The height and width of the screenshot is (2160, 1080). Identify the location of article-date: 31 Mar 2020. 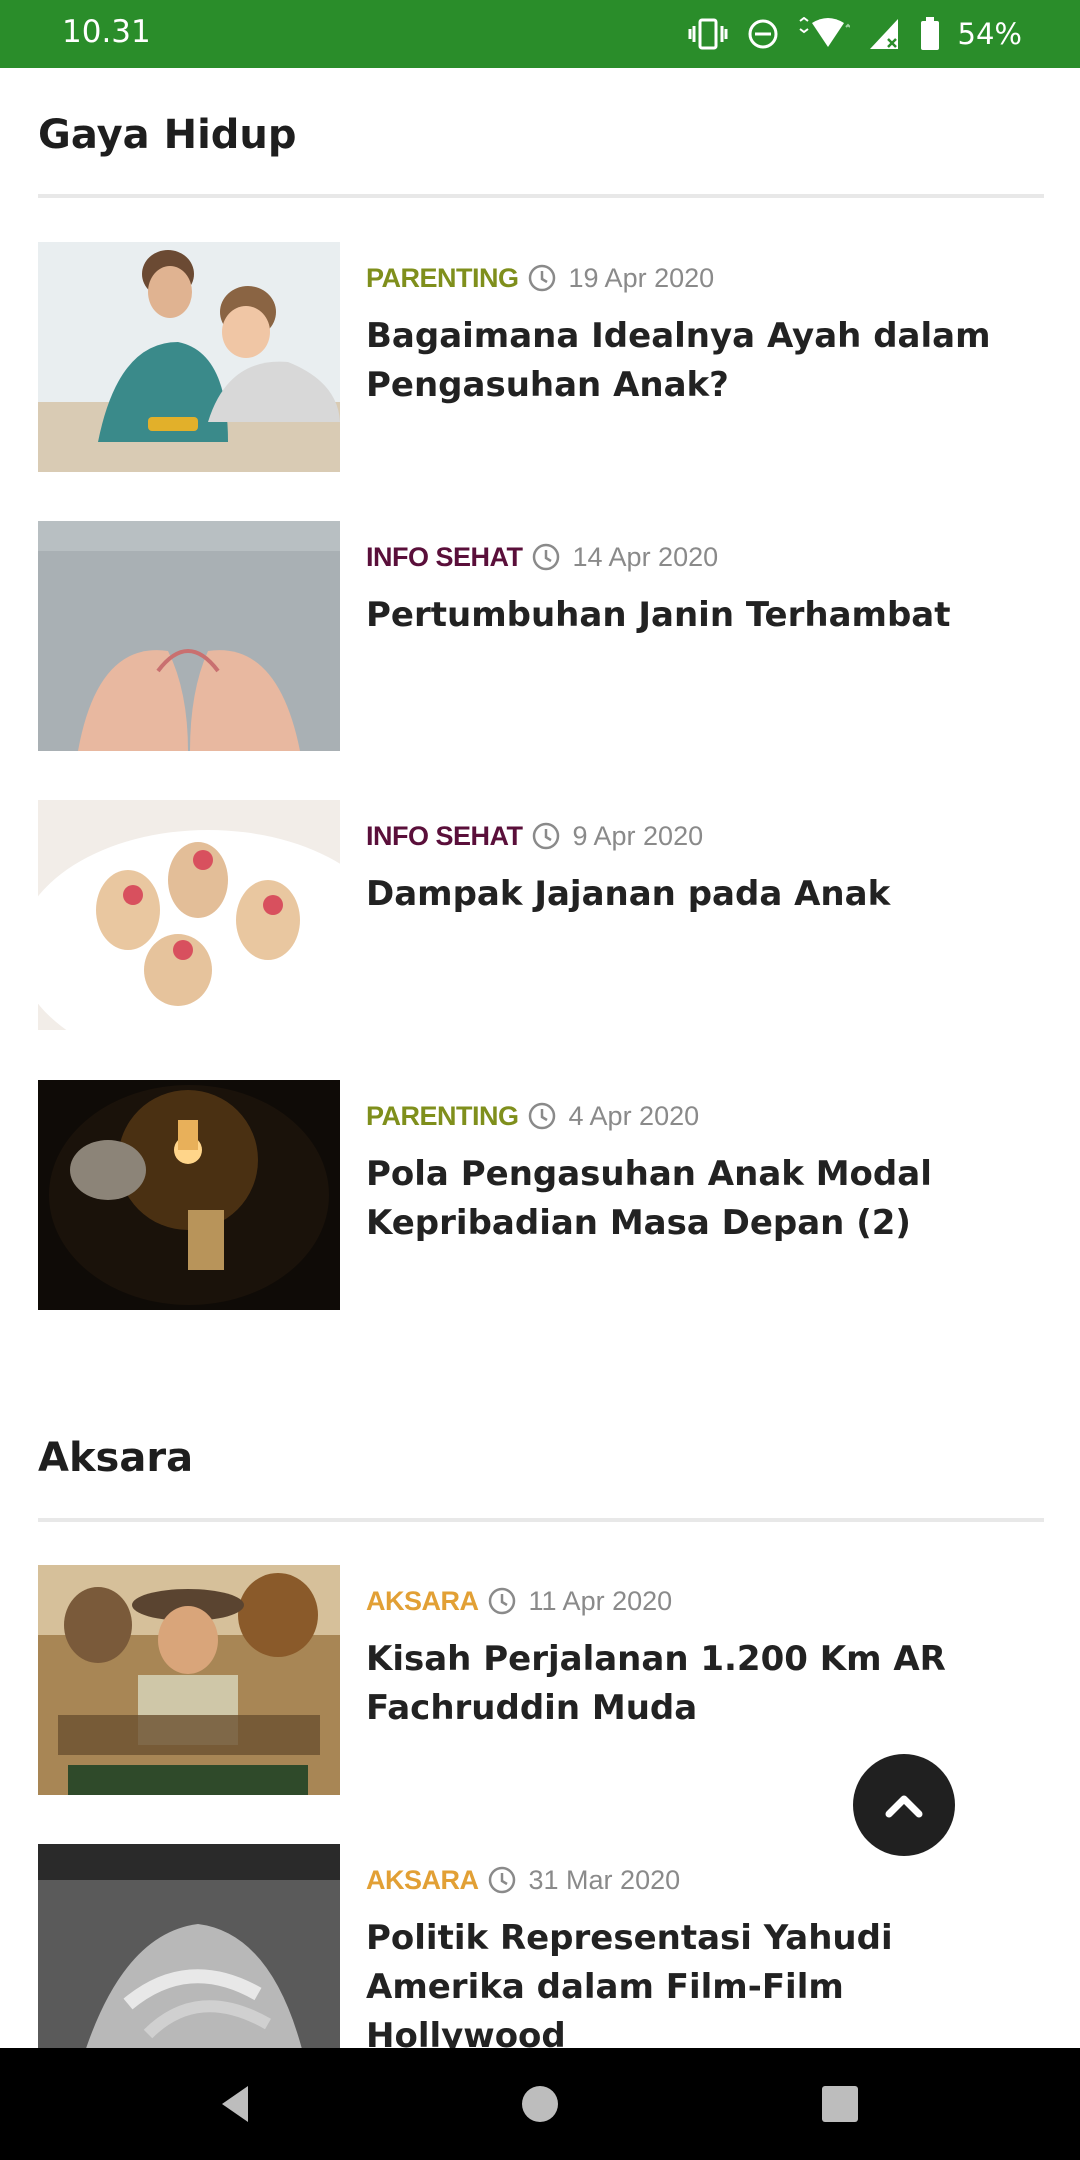
(604, 1879).